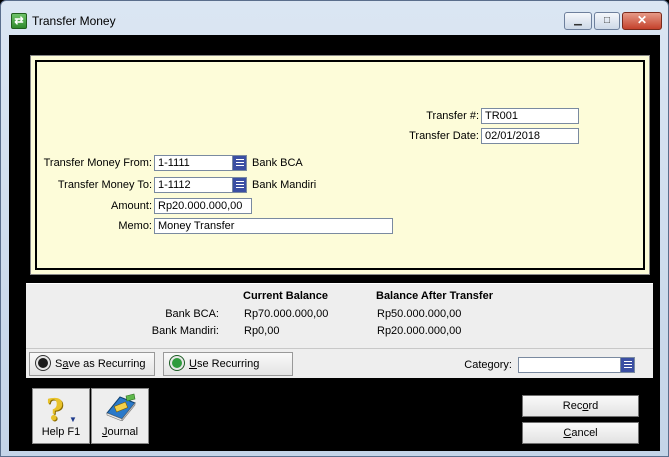 The image size is (669, 457). I want to click on transfer-from-field: 1-1111, so click(200, 163).